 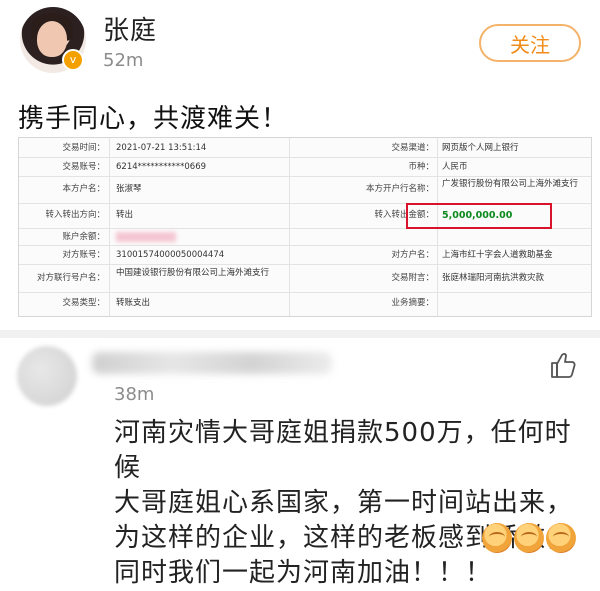 I want to click on receipt-value: 张淑琴, so click(x=129, y=189).